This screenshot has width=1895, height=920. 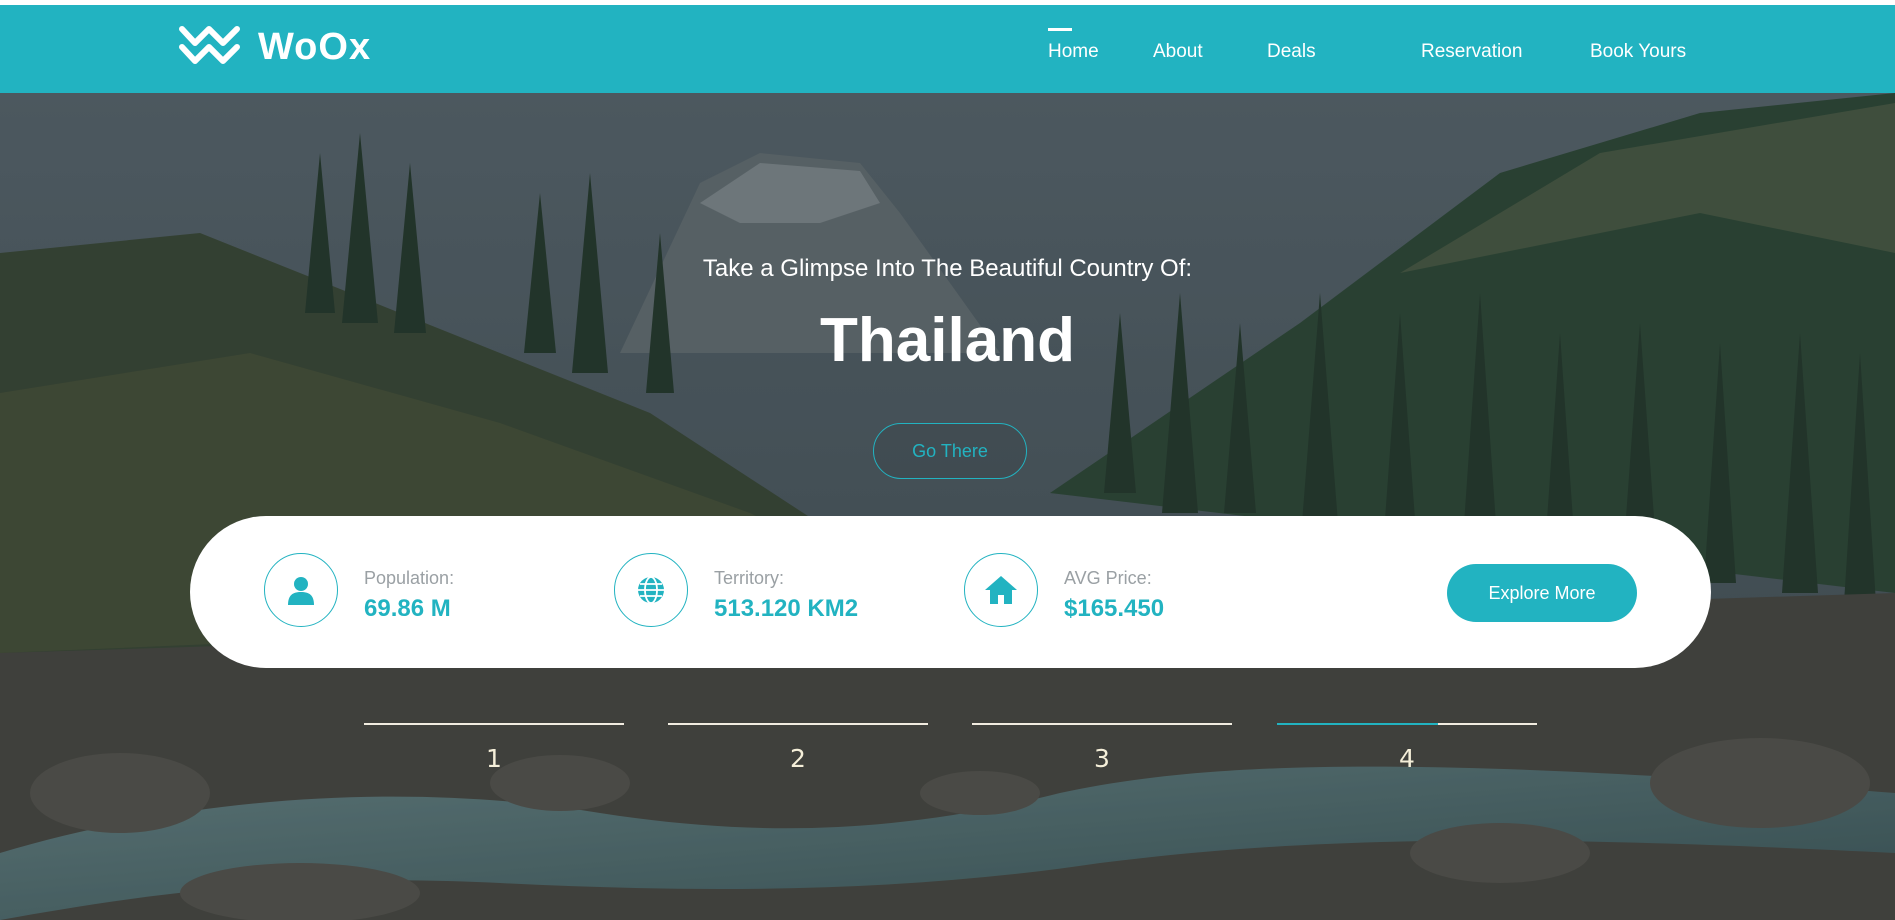 I want to click on woox-logo-icon, so click(x=209, y=45).